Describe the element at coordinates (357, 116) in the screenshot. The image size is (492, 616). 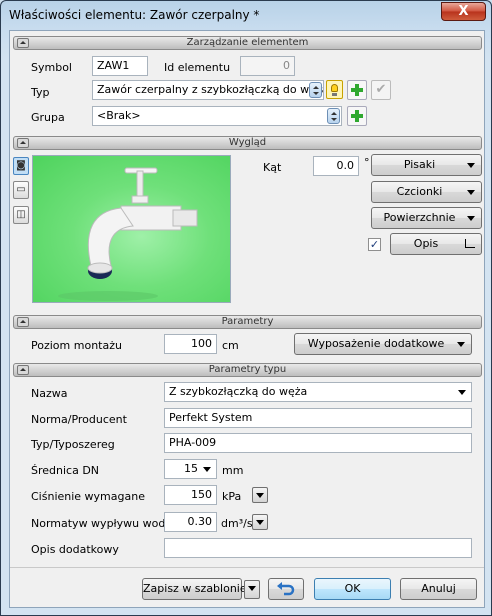
I see `add-group-icon` at that location.